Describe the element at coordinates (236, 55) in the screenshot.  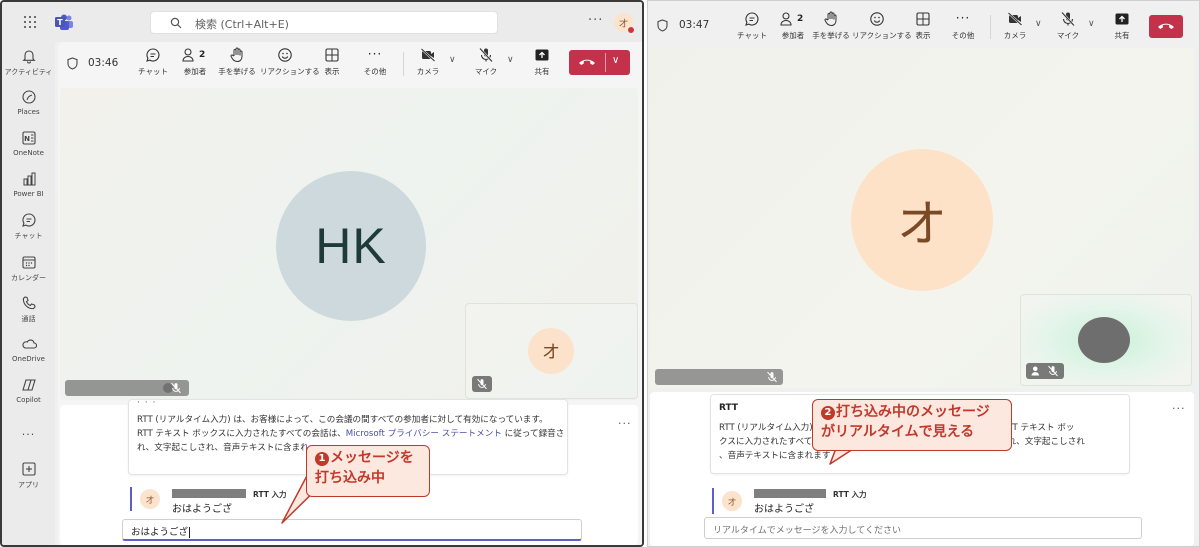
I see `hand-icon` at that location.